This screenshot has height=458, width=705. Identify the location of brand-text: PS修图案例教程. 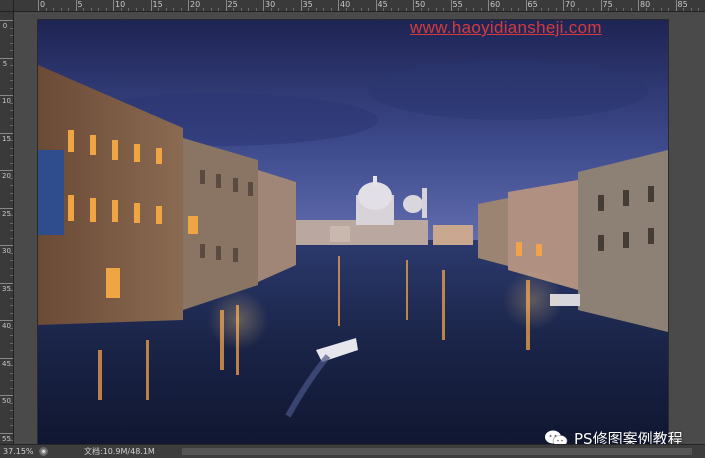
(628, 437).